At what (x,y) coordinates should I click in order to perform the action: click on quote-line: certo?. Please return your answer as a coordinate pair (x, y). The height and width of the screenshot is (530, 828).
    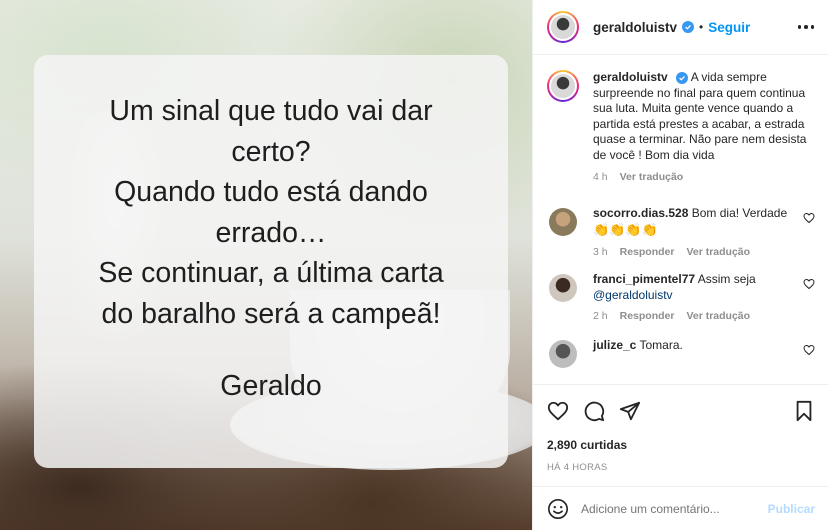
    Looking at the image, I should click on (271, 151).